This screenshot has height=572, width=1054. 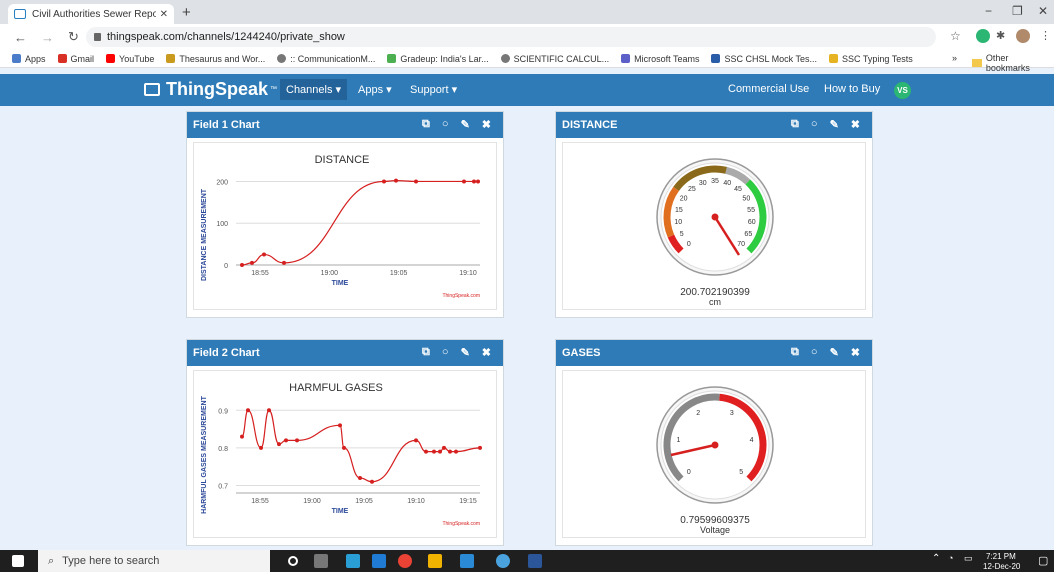 What do you see at coordinates (902, 90) in the screenshot?
I see `user-avatar: VS` at bounding box center [902, 90].